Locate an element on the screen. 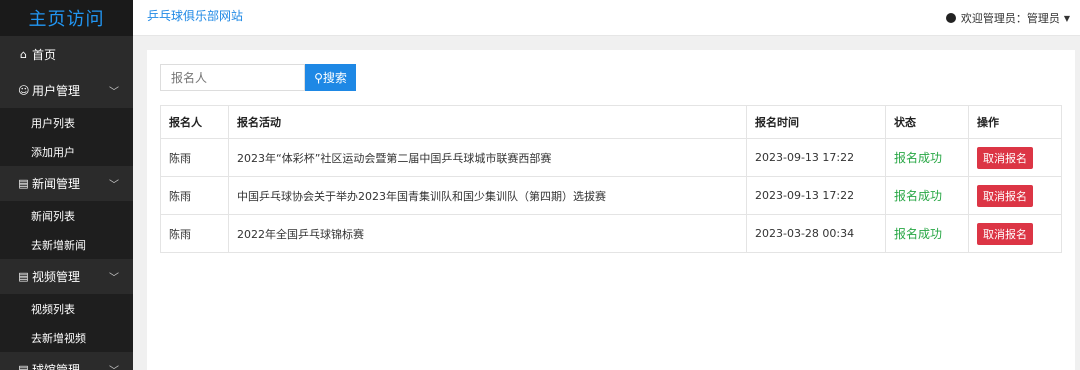 Image resolution: width=1080 pixels, height=370 pixels. search-input is located at coordinates (232, 77).